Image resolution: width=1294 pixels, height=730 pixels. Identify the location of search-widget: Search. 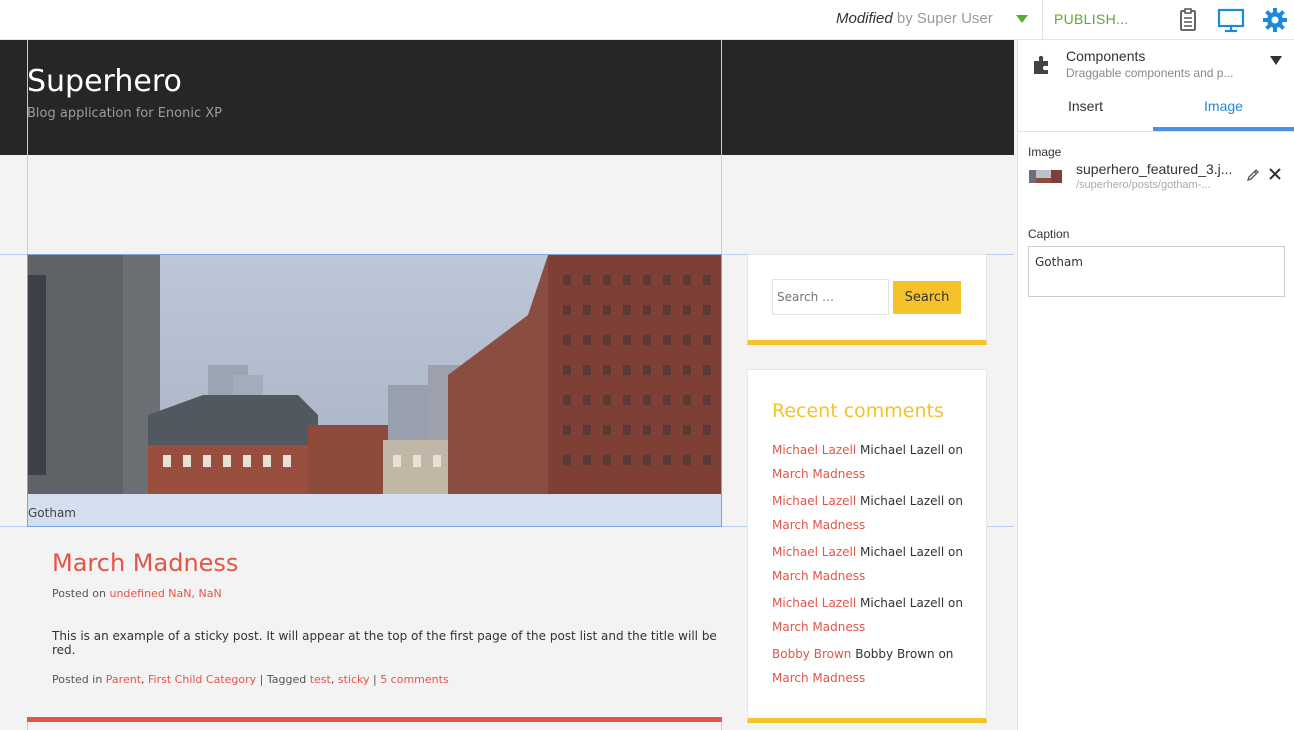
(867, 299).